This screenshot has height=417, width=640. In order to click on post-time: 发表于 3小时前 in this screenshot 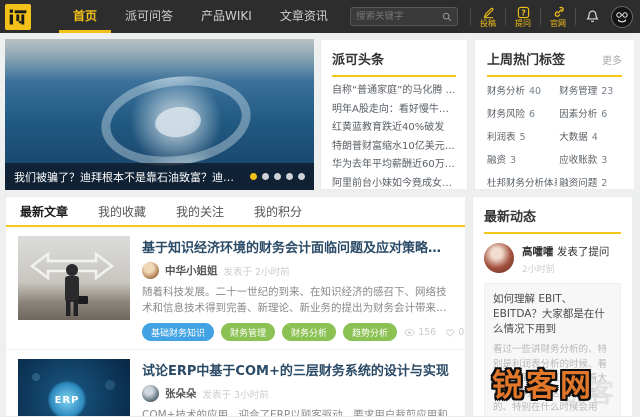, I will do `click(235, 395)`.